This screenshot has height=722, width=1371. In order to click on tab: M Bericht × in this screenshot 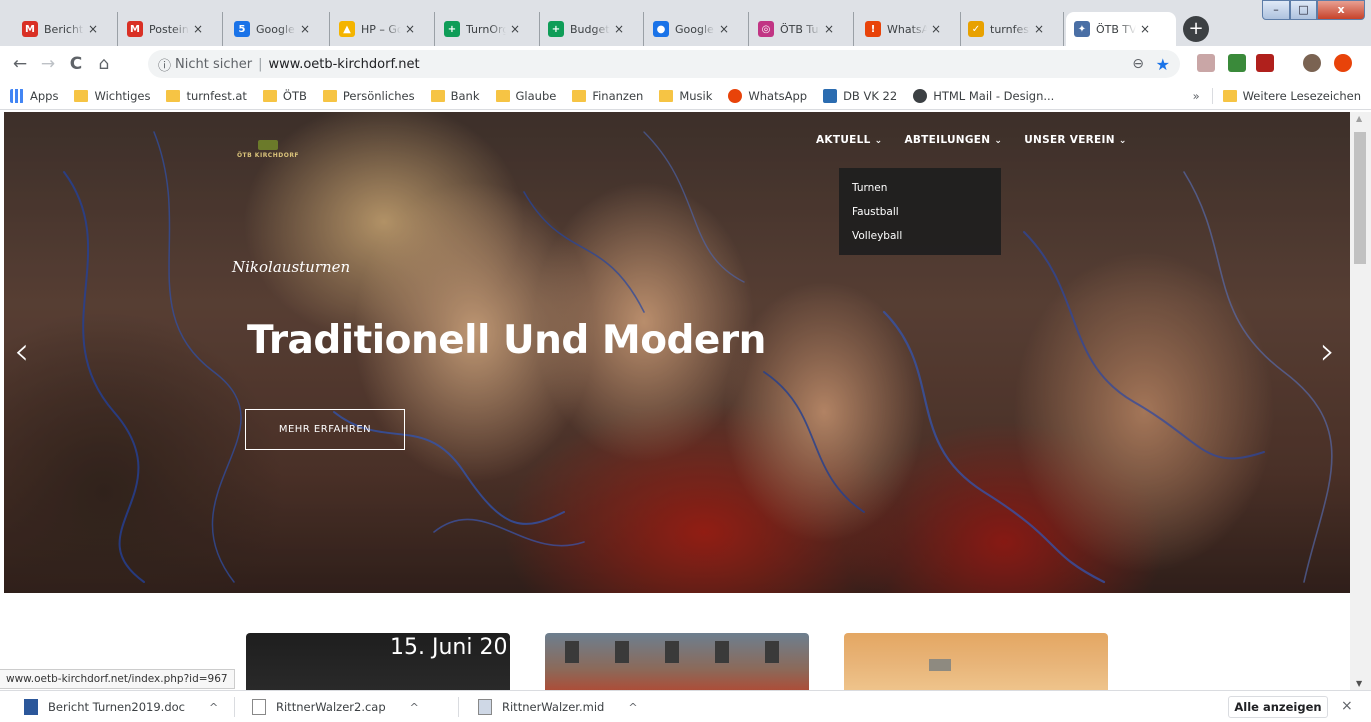, I will do `click(66, 29)`.